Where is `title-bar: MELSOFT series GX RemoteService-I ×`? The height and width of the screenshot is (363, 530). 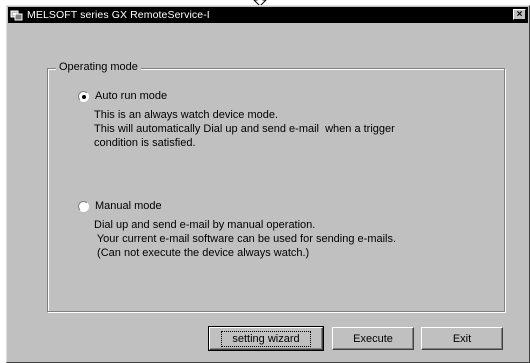
title-bar: MELSOFT series GX RemoteService-I × is located at coordinates (268, 15).